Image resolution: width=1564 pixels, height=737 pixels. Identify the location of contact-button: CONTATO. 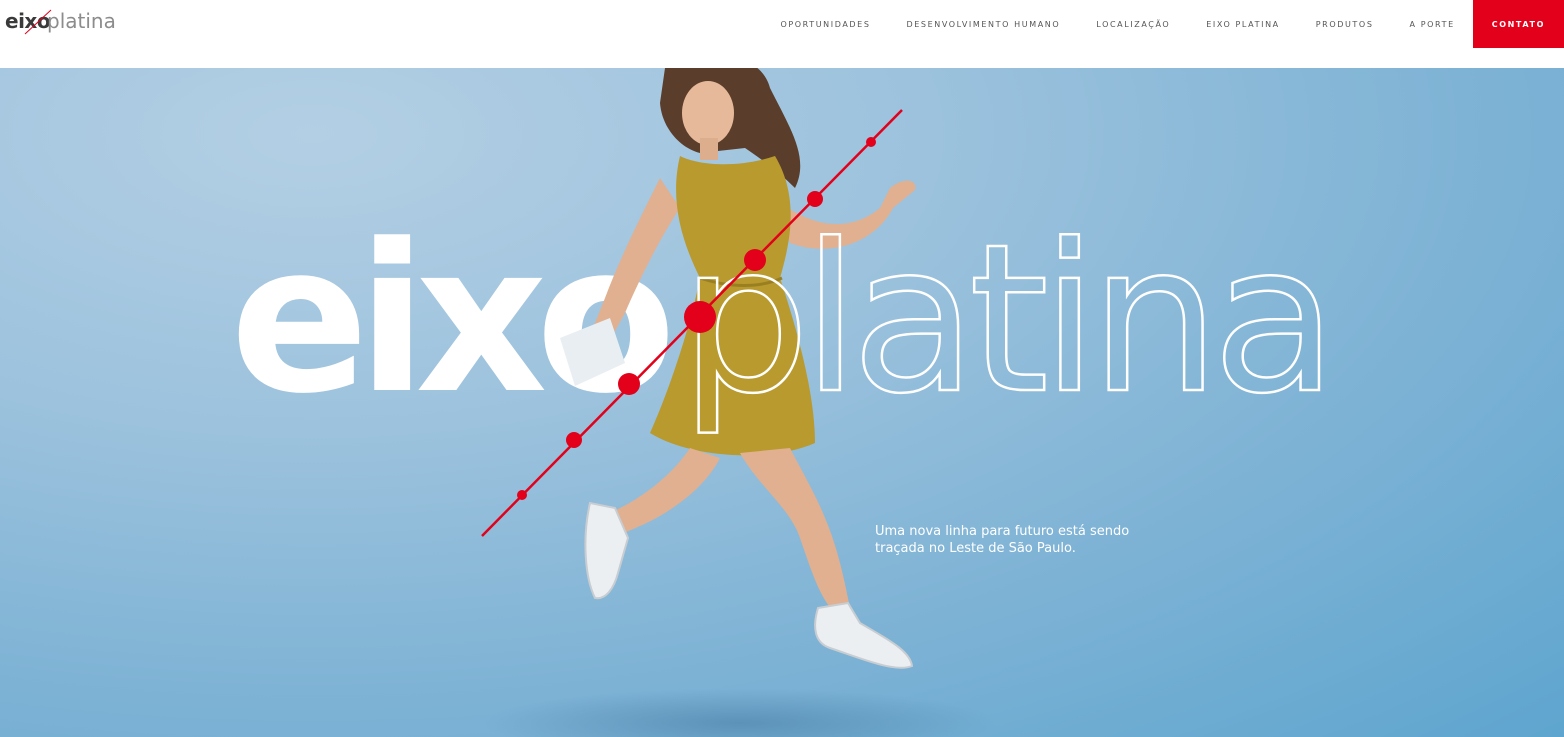
(1518, 24).